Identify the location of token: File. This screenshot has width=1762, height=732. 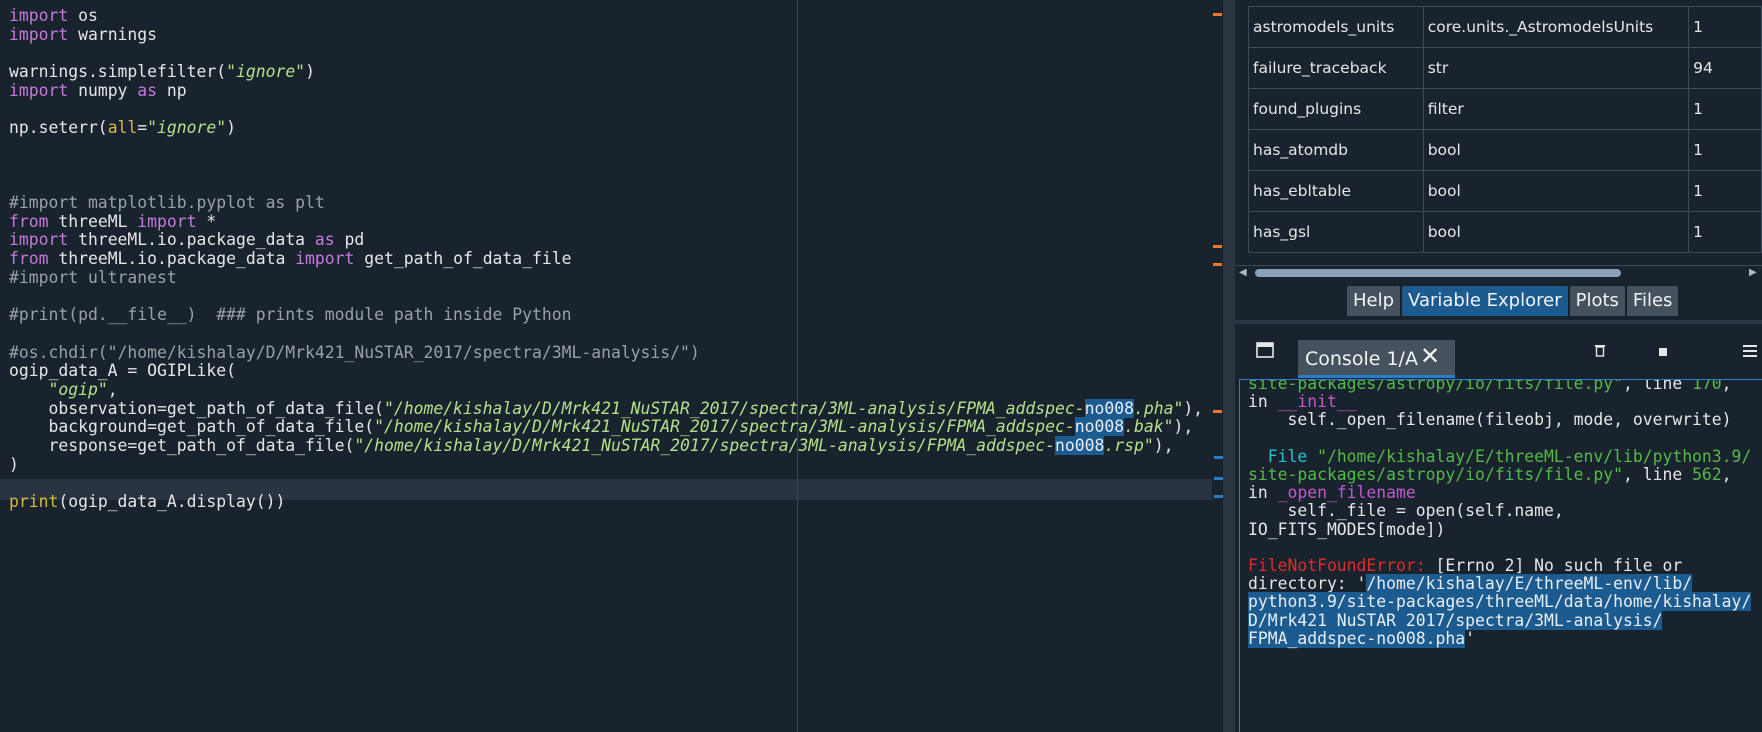
(1283, 456).